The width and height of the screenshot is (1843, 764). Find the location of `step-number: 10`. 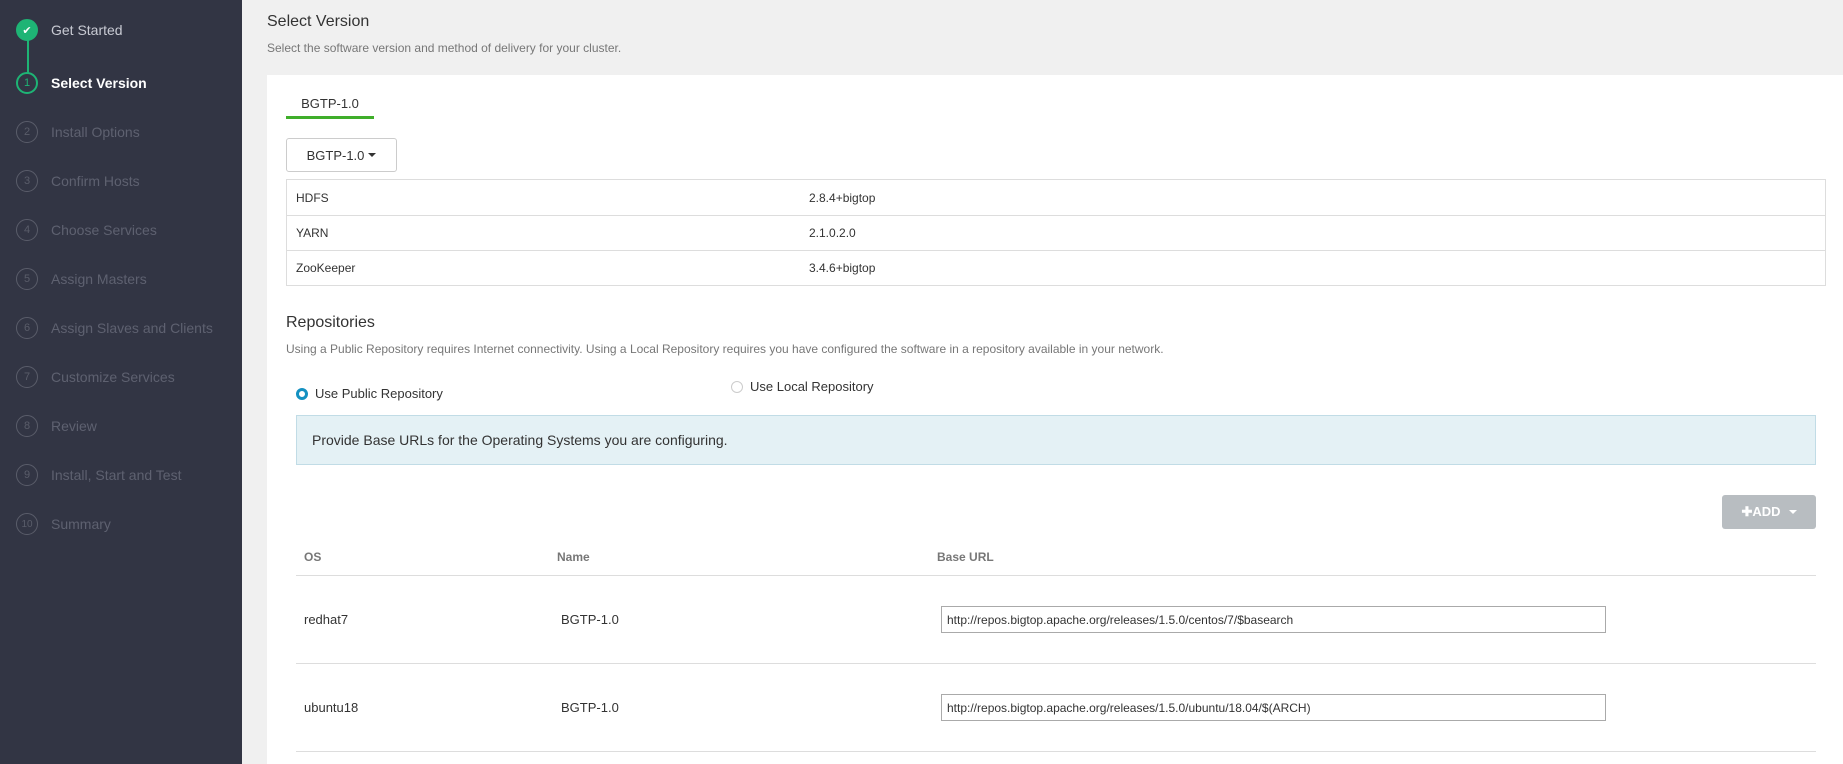

step-number: 10 is located at coordinates (27, 524).